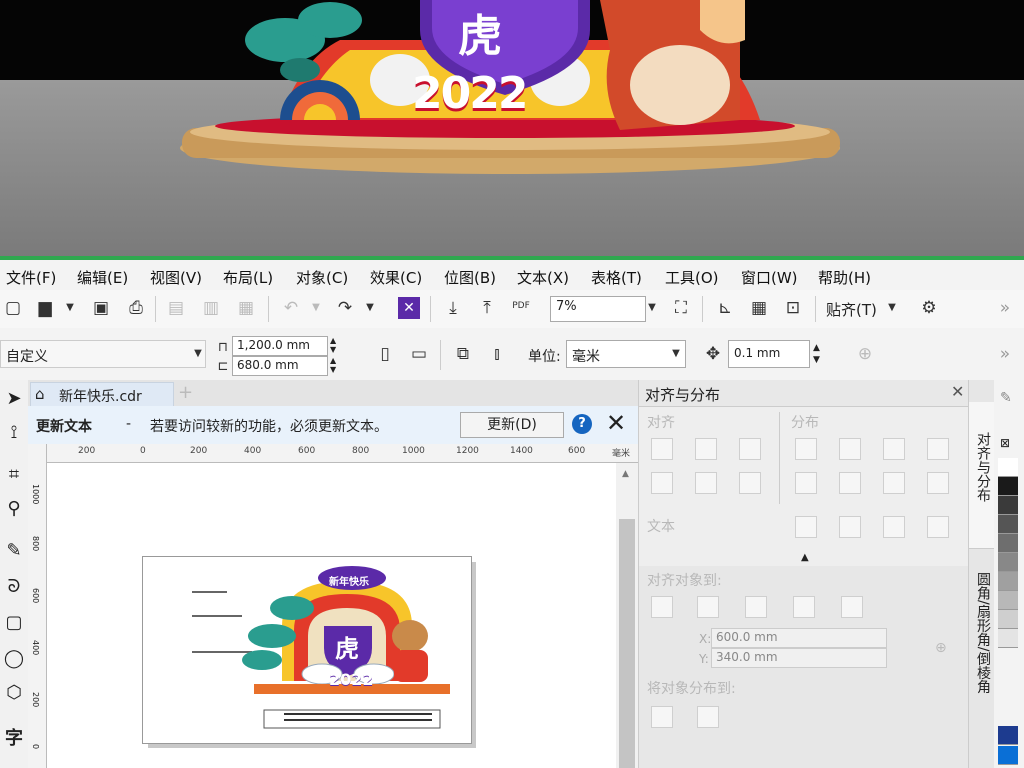 The width and height of the screenshot is (1024, 768). What do you see at coordinates (246, 308) in the screenshot?
I see `paste-icon: ▦` at bounding box center [246, 308].